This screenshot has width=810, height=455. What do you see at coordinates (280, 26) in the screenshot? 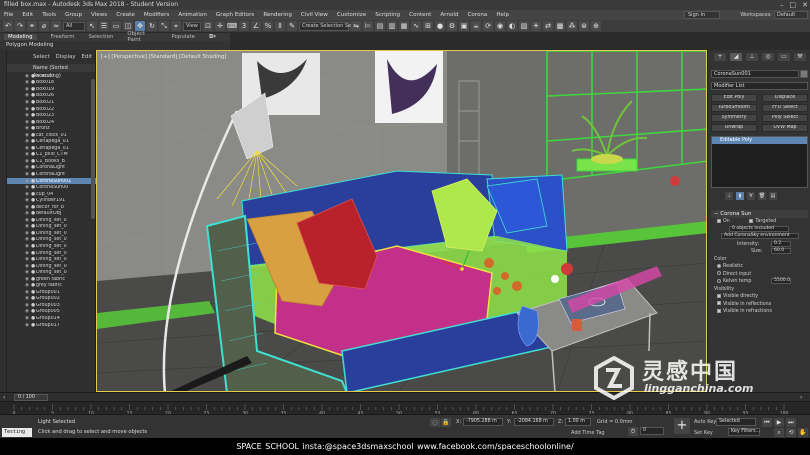
I see `spinner-snap-icon: ⇕` at bounding box center [280, 26].